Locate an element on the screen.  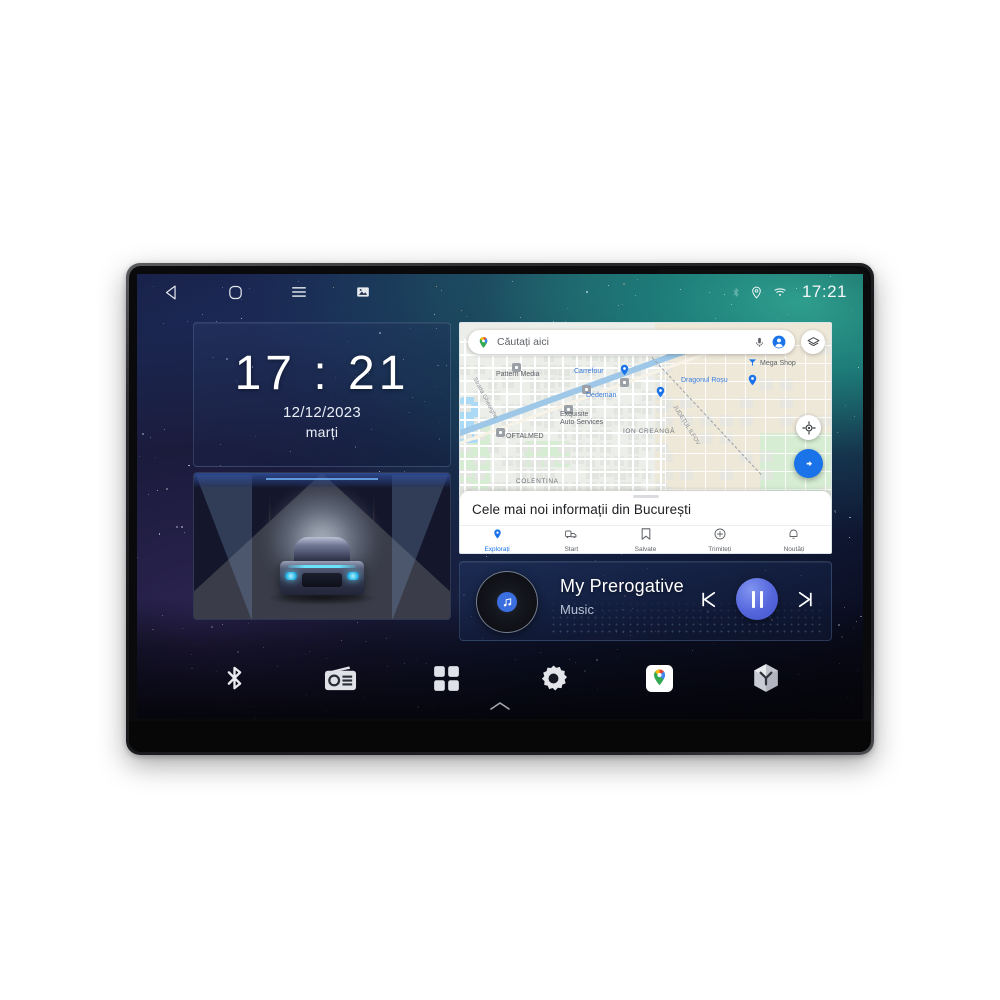
music-transport-controls is located at coordinates (757, 599).